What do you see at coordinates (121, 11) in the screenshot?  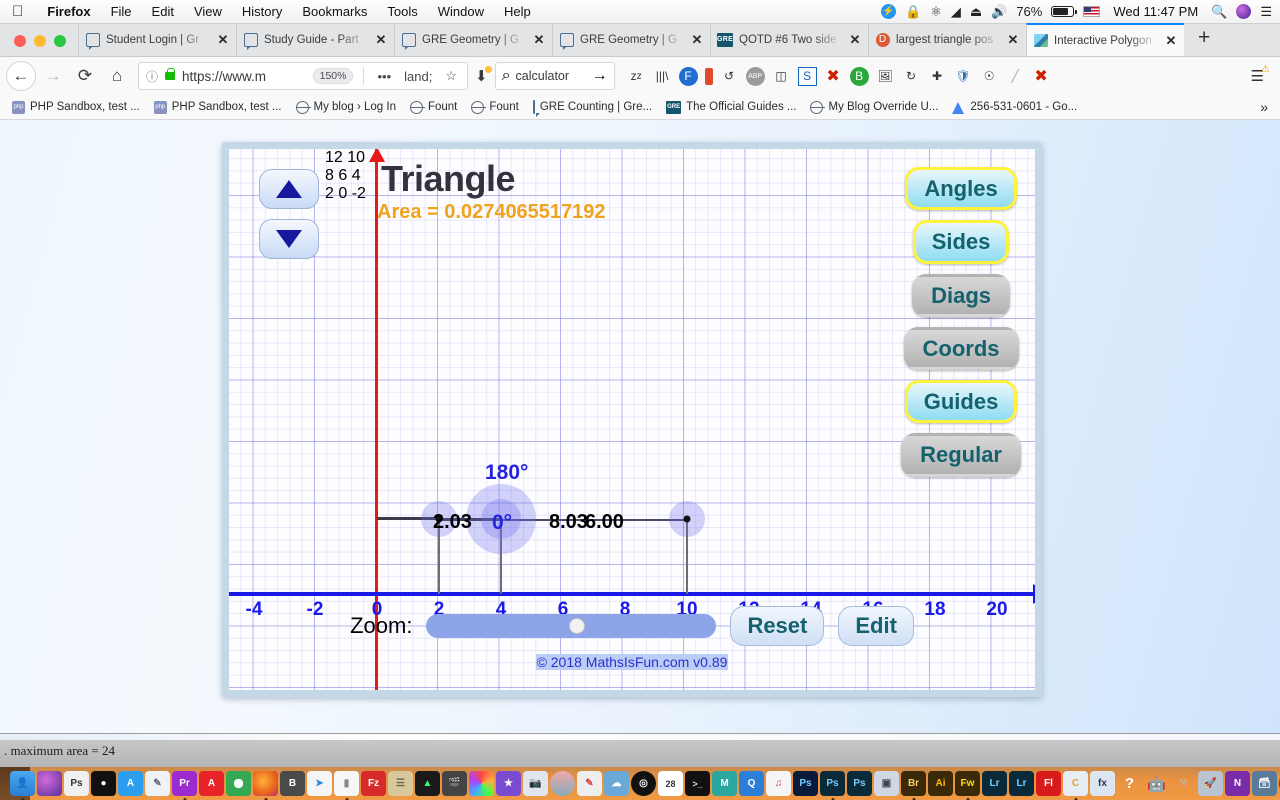 I see `menu-item-file: File` at bounding box center [121, 11].